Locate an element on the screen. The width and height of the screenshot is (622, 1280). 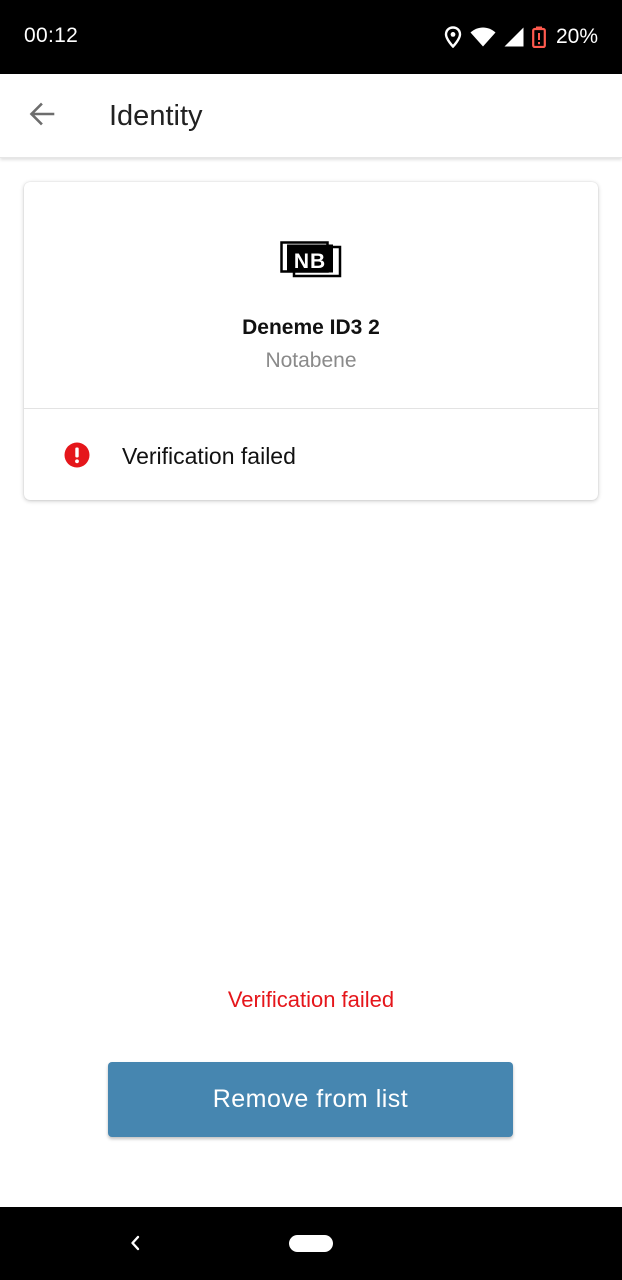
svg-text: NB is located at coordinates (310, 261).